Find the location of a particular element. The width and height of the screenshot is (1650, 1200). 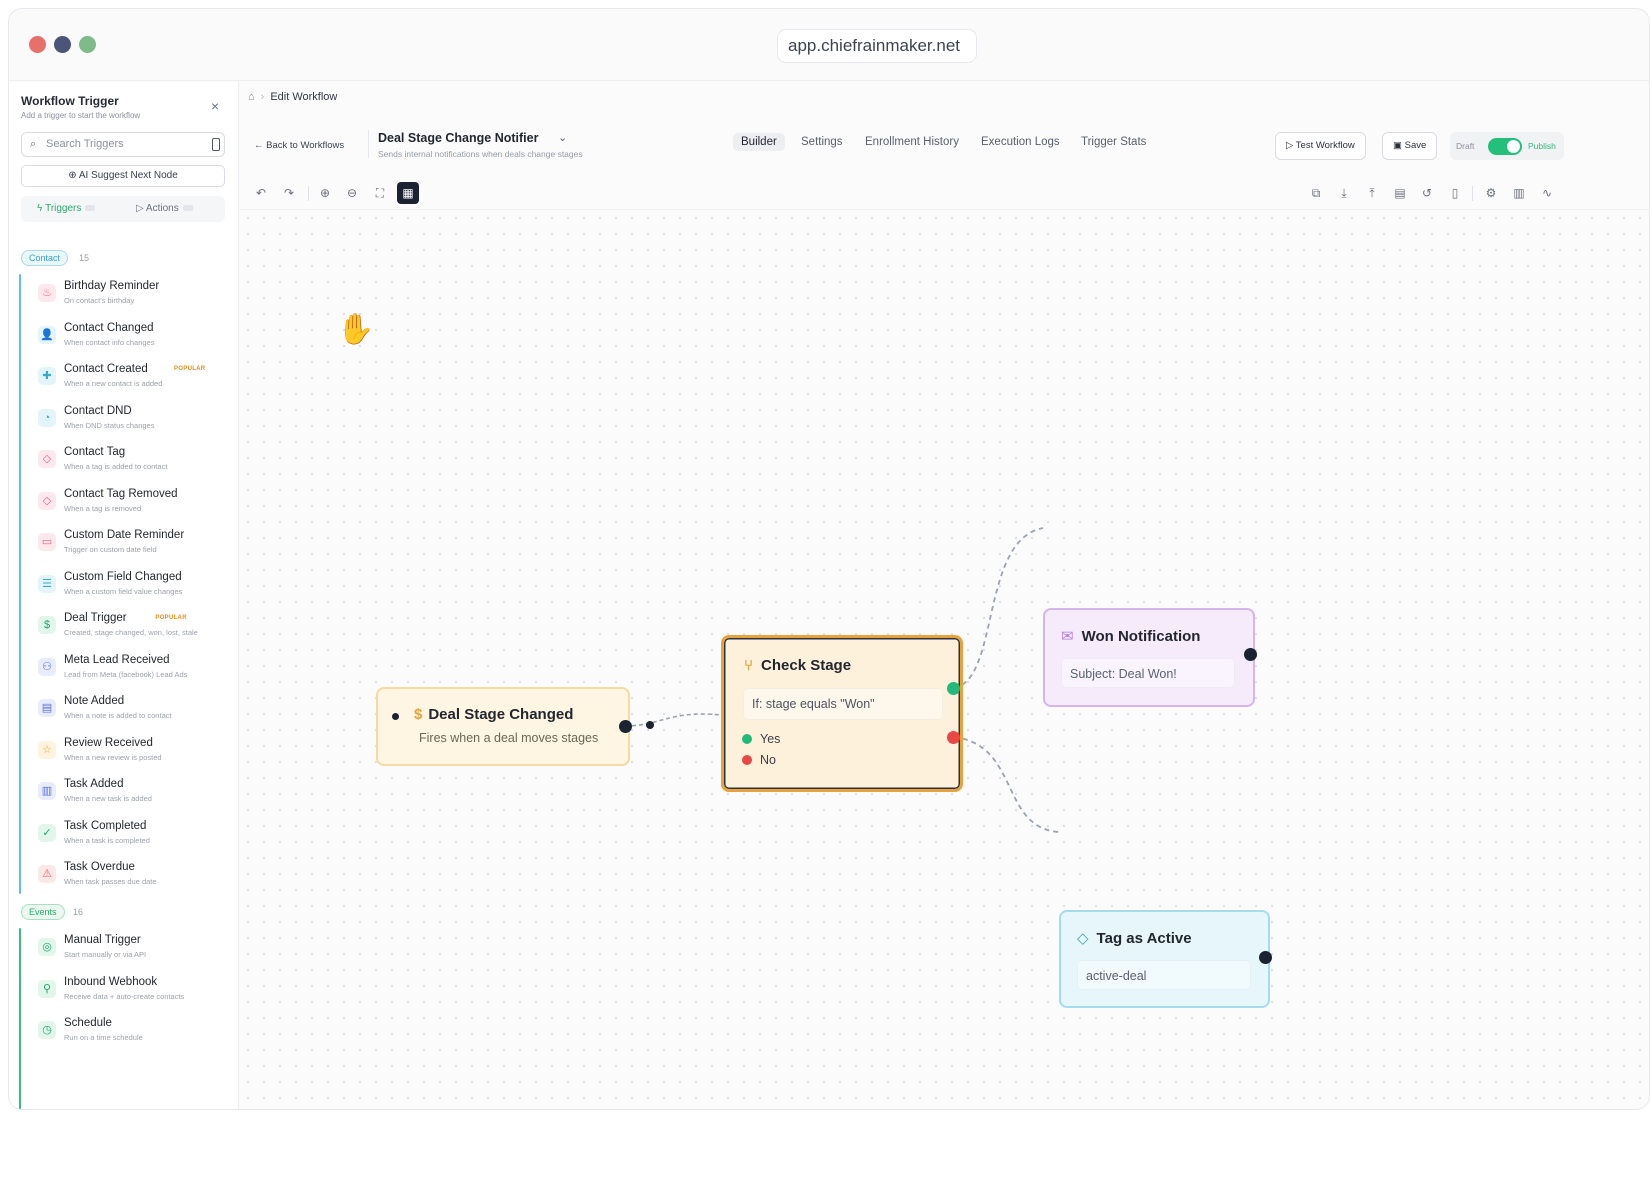

grid-icon: ▦ is located at coordinates (408, 193).